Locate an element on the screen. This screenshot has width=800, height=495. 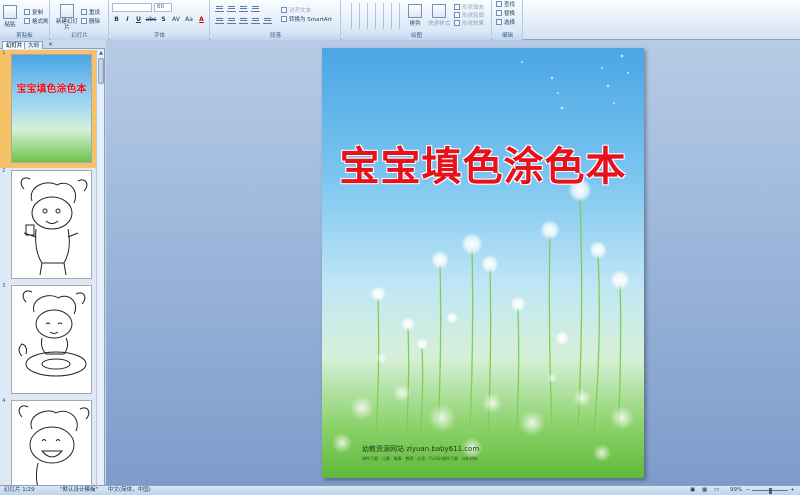
align-left-button is located at coordinates (219, 20).